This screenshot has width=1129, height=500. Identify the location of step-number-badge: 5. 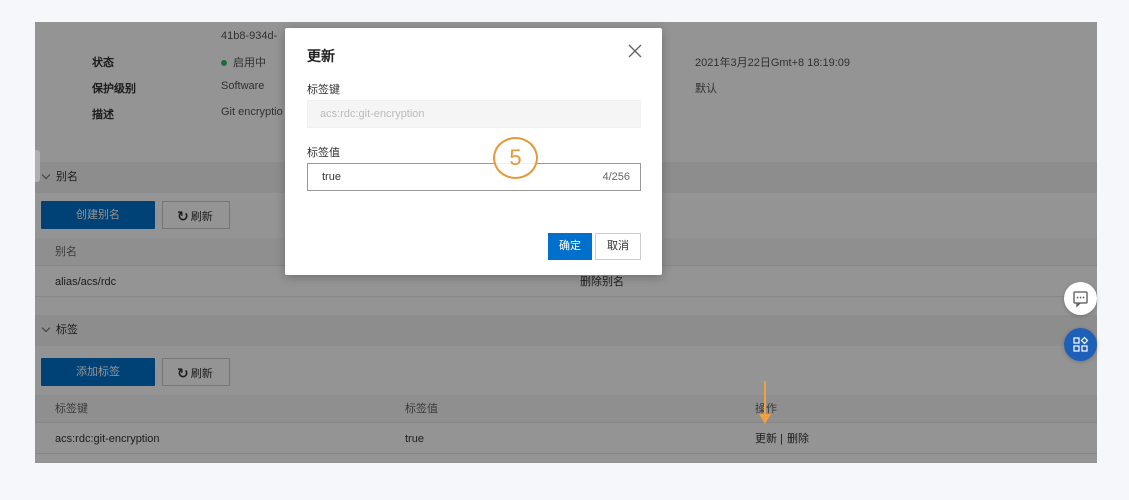
(515, 158).